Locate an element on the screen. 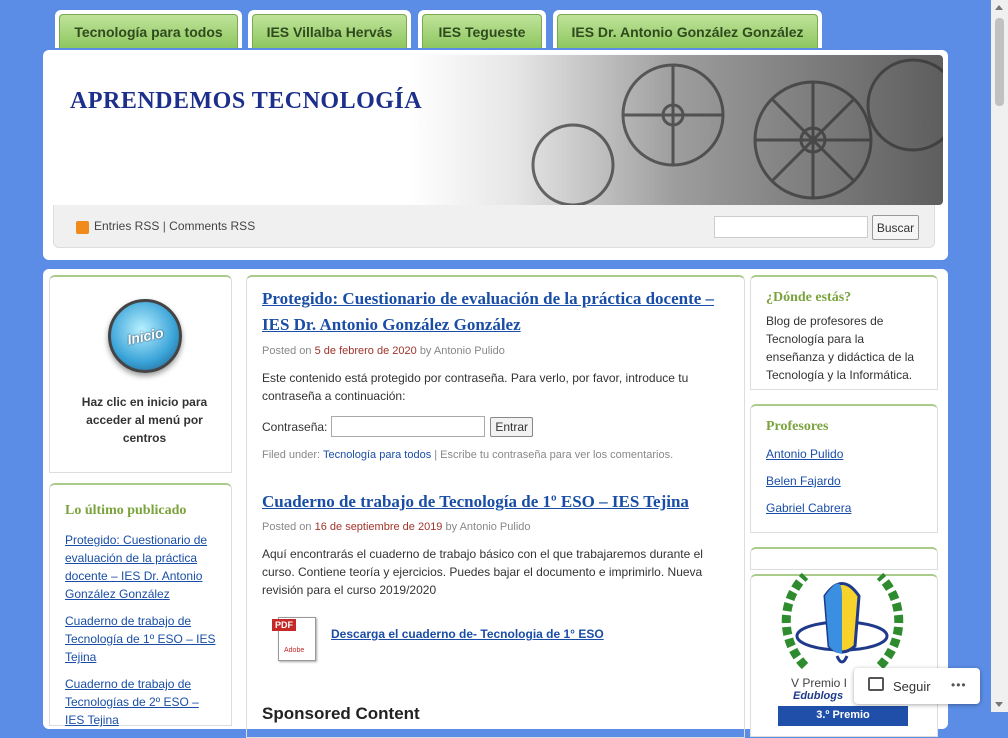 Image resolution: width=1008 pixels, height=738 pixels. tab-label: IES Villalba Hervás is located at coordinates (329, 31).